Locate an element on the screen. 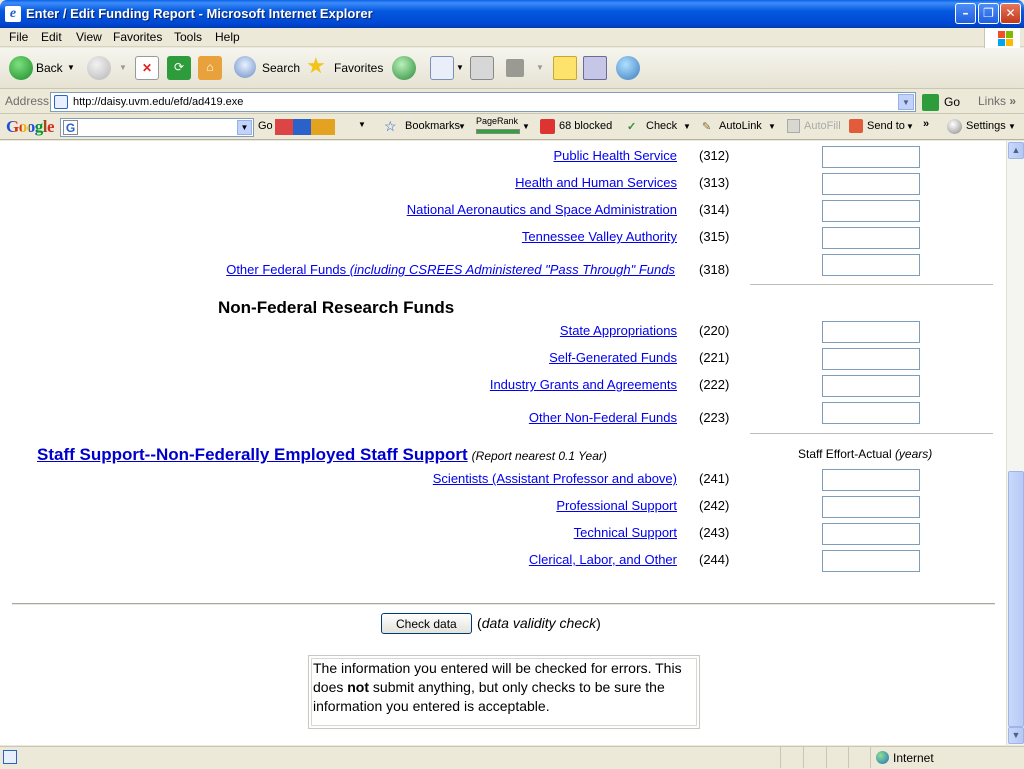  bookmarks-button: Bookmarks is located at coordinates (432, 126).